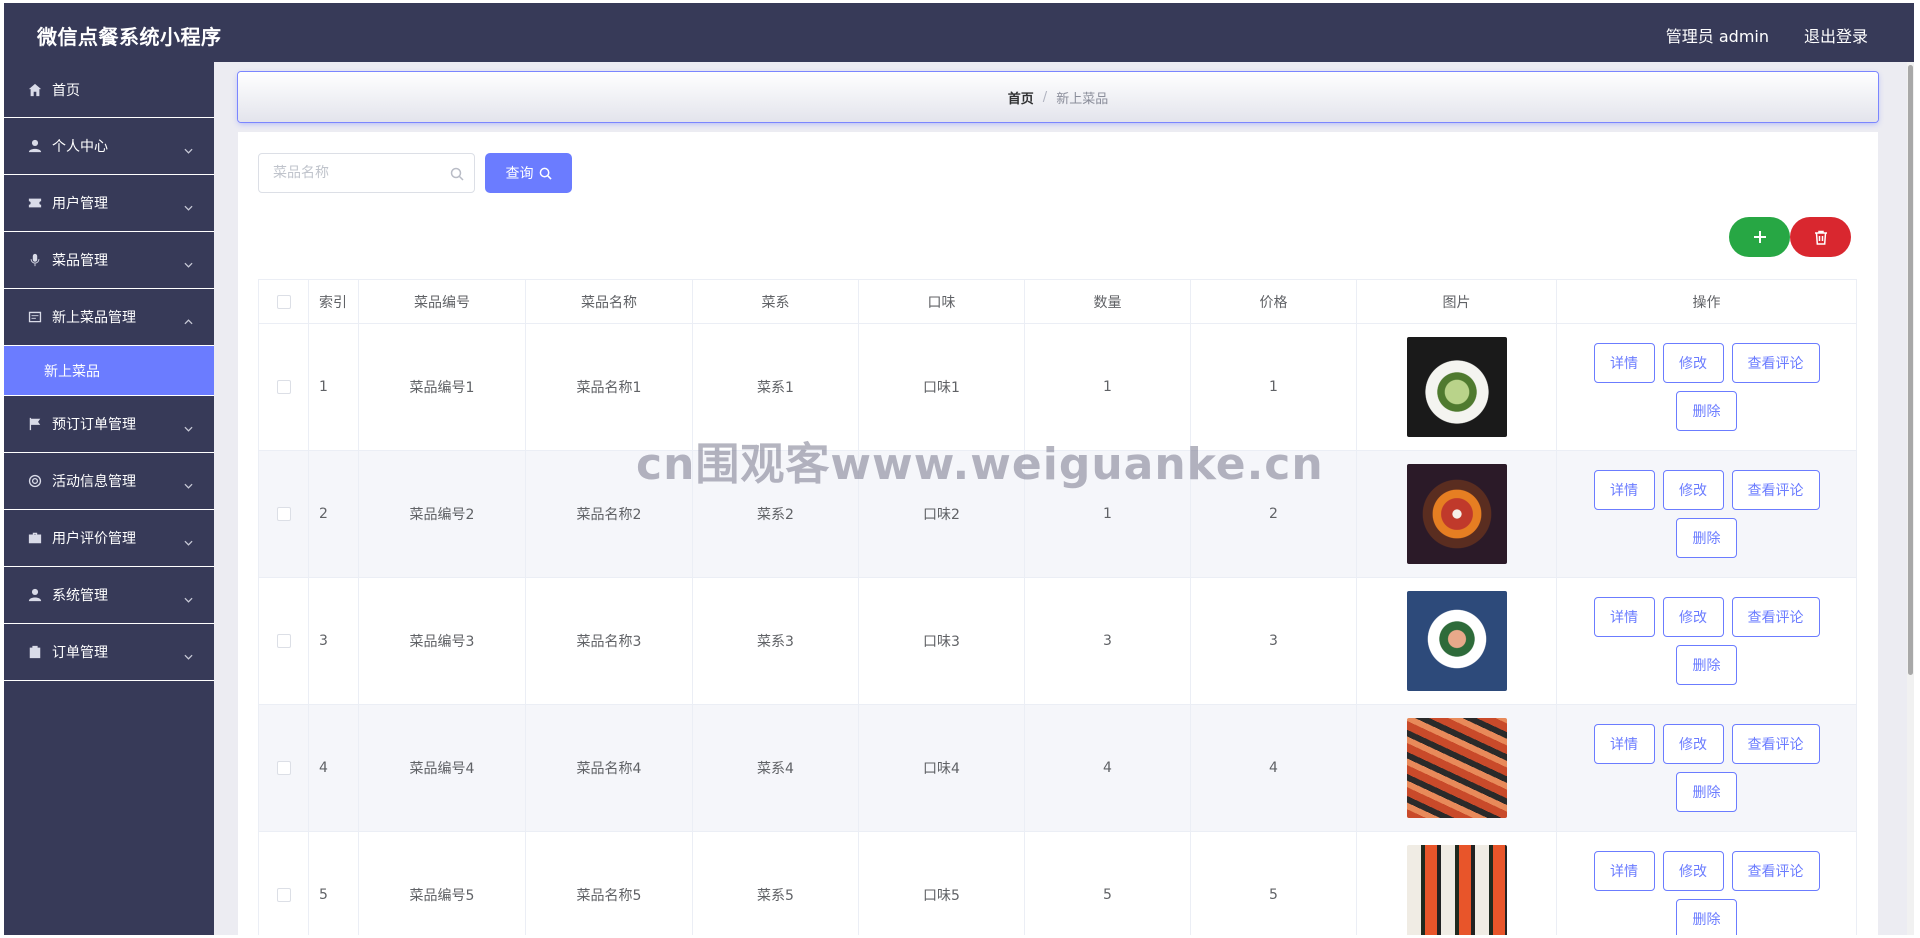  What do you see at coordinates (109, 652) in the screenshot?
I see `sidebar-item-order-management: 订单管理` at bounding box center [109, 652].